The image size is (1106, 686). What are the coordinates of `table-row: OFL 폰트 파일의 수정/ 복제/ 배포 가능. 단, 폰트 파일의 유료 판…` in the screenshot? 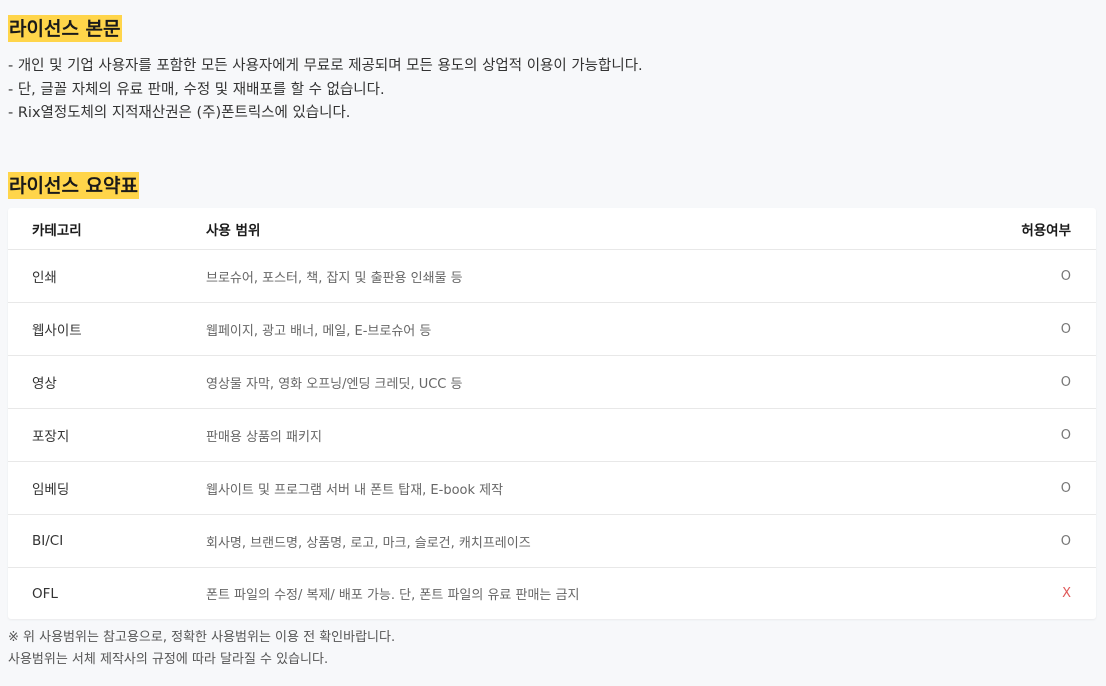 It's located at (552, 593).